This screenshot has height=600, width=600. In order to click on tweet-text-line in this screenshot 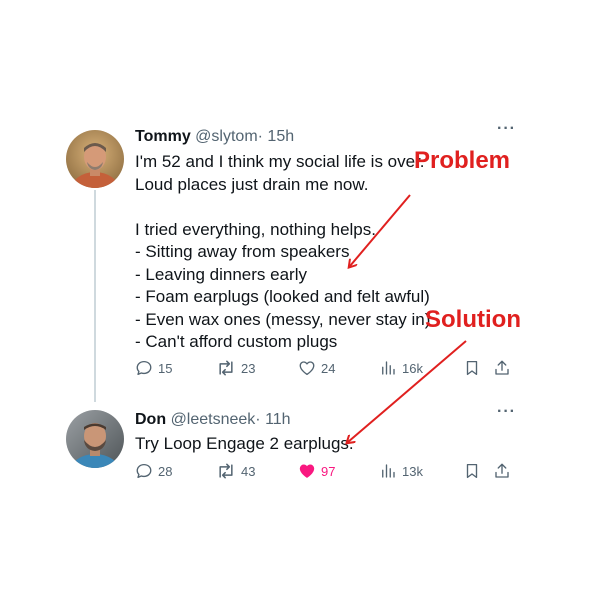, I will do `click(282, 207)`.